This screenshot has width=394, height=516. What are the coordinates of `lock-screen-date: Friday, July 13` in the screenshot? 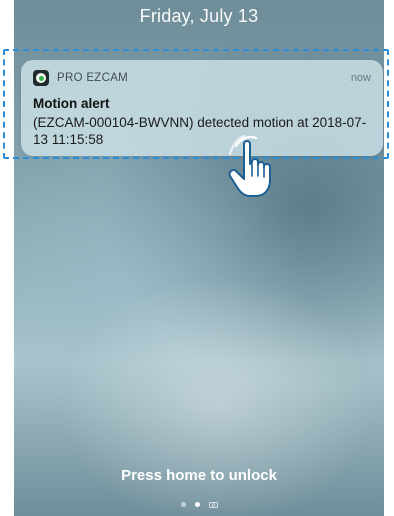 It's located at (199, 16).